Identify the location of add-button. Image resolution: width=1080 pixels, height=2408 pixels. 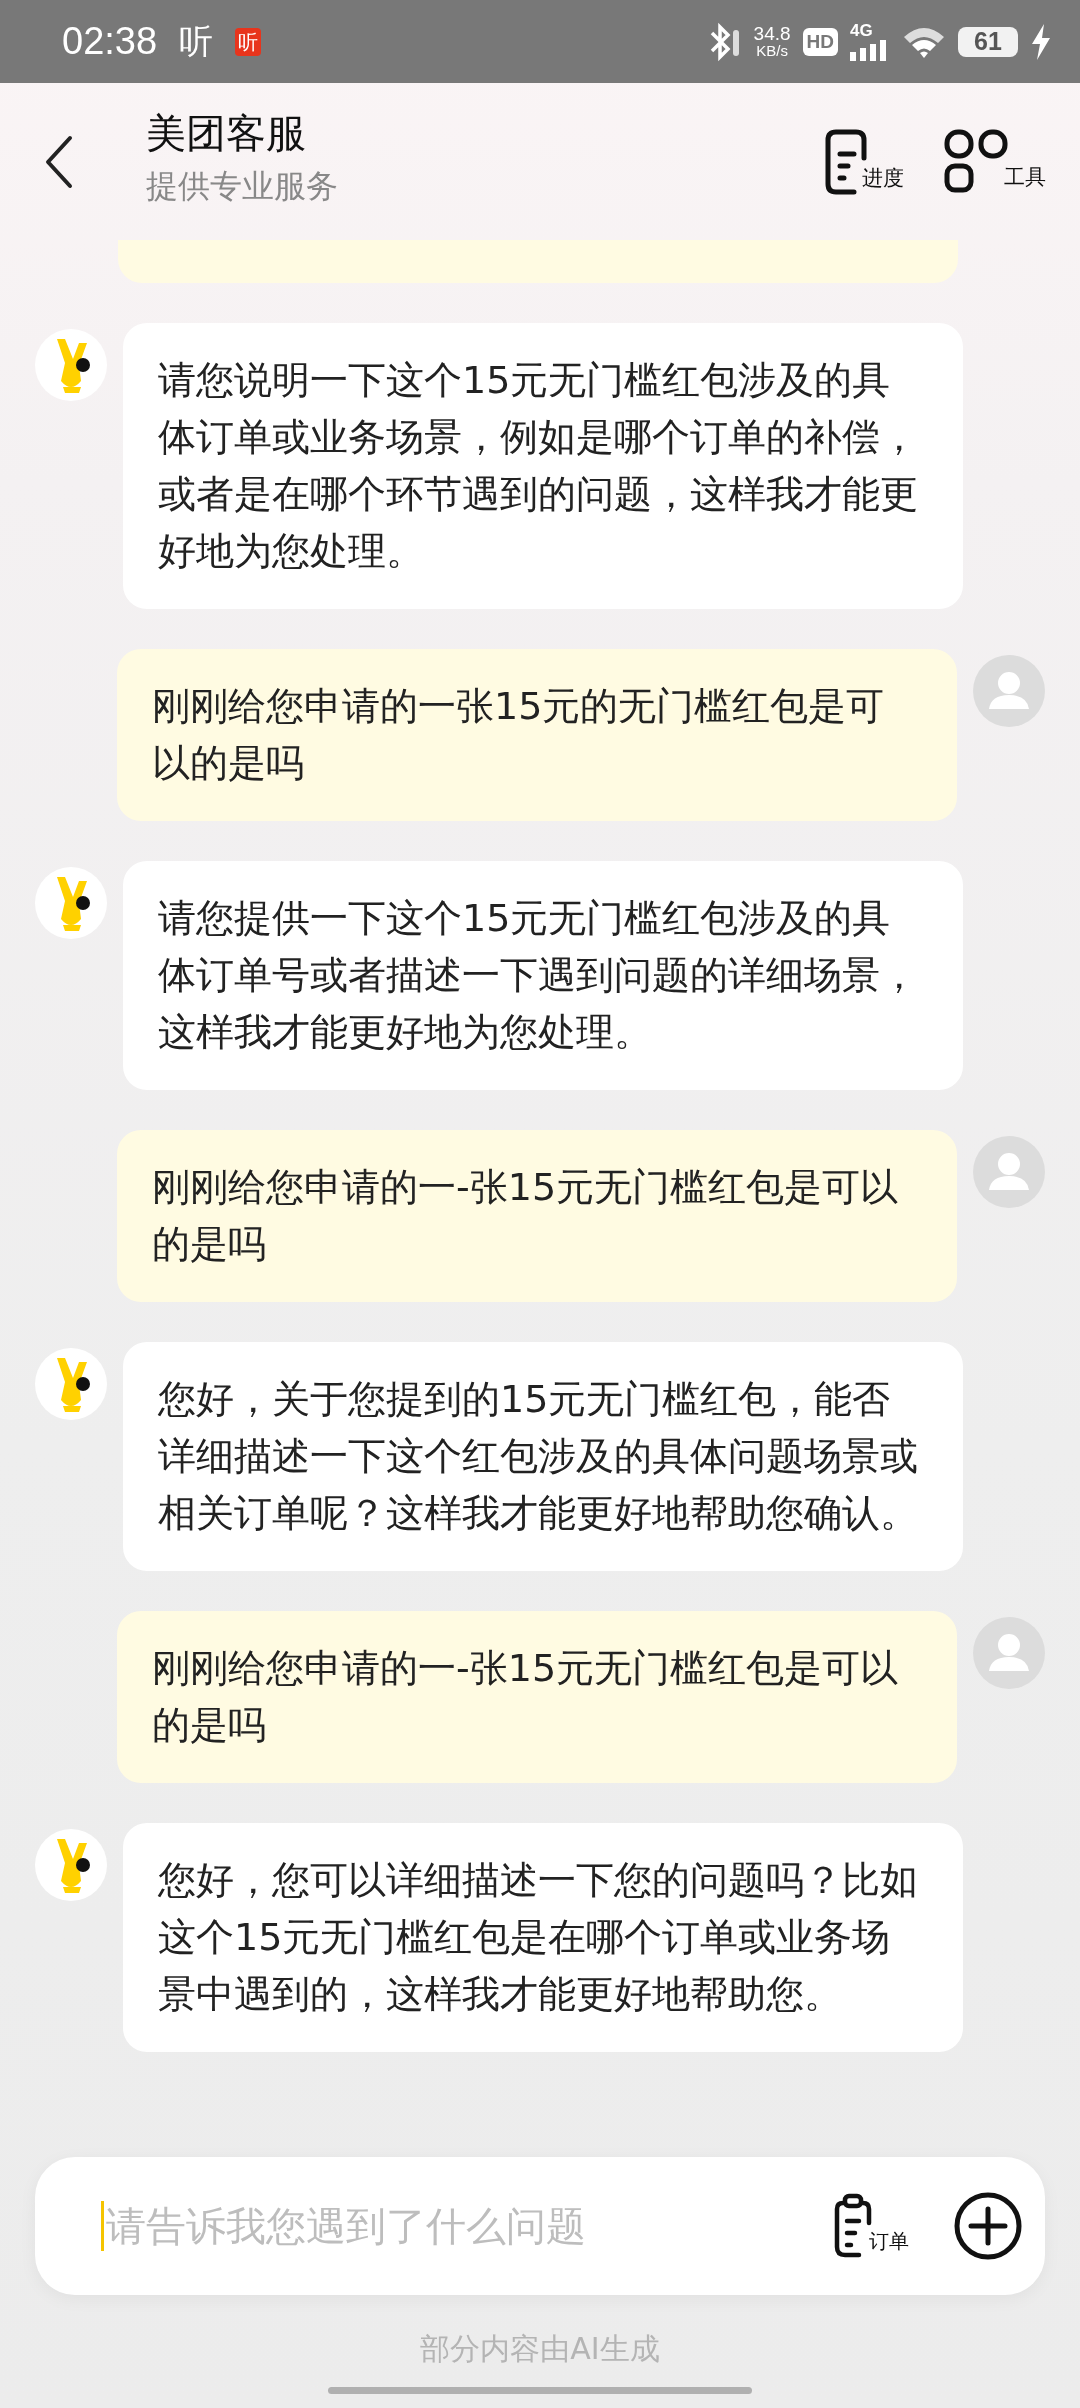
(988, 2226).